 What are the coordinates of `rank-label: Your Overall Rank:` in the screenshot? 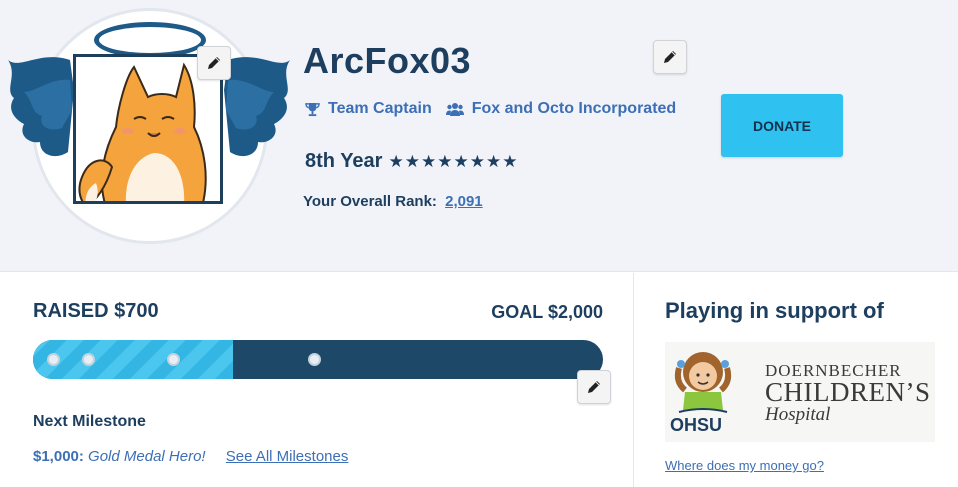 It's located at (370, 201).